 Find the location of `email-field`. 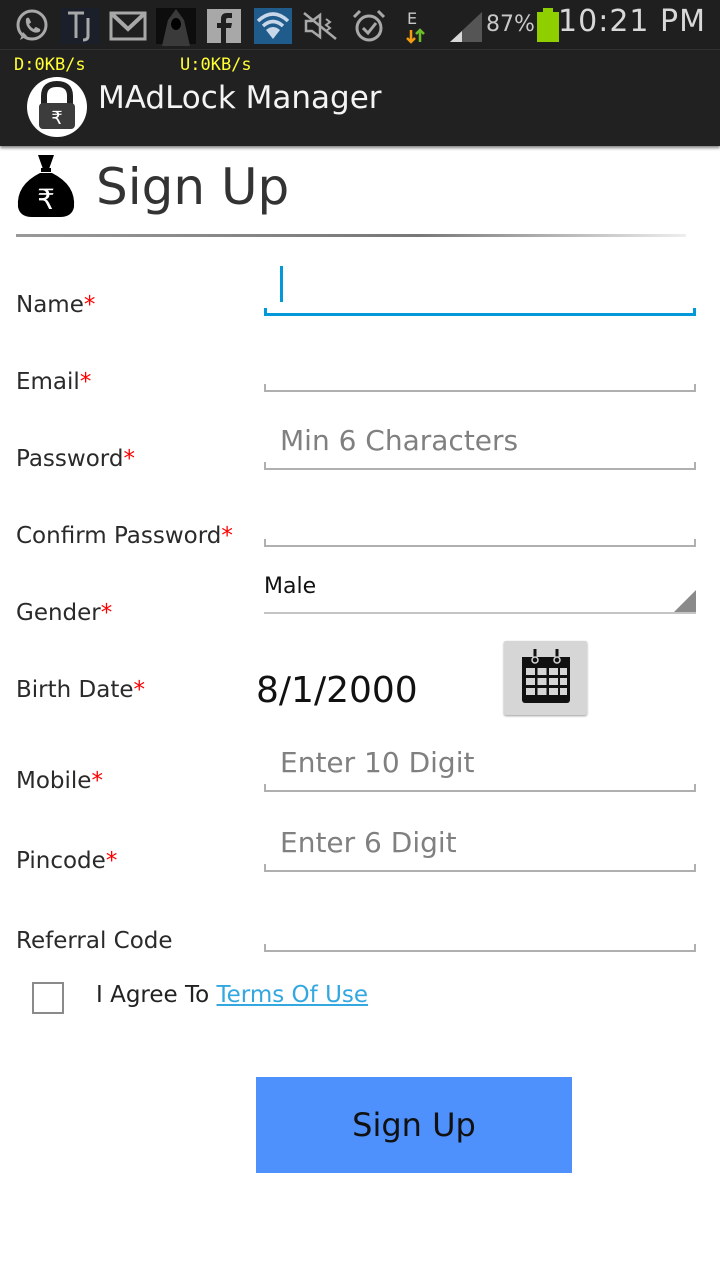

email-field is located at coordinates (480, 362).